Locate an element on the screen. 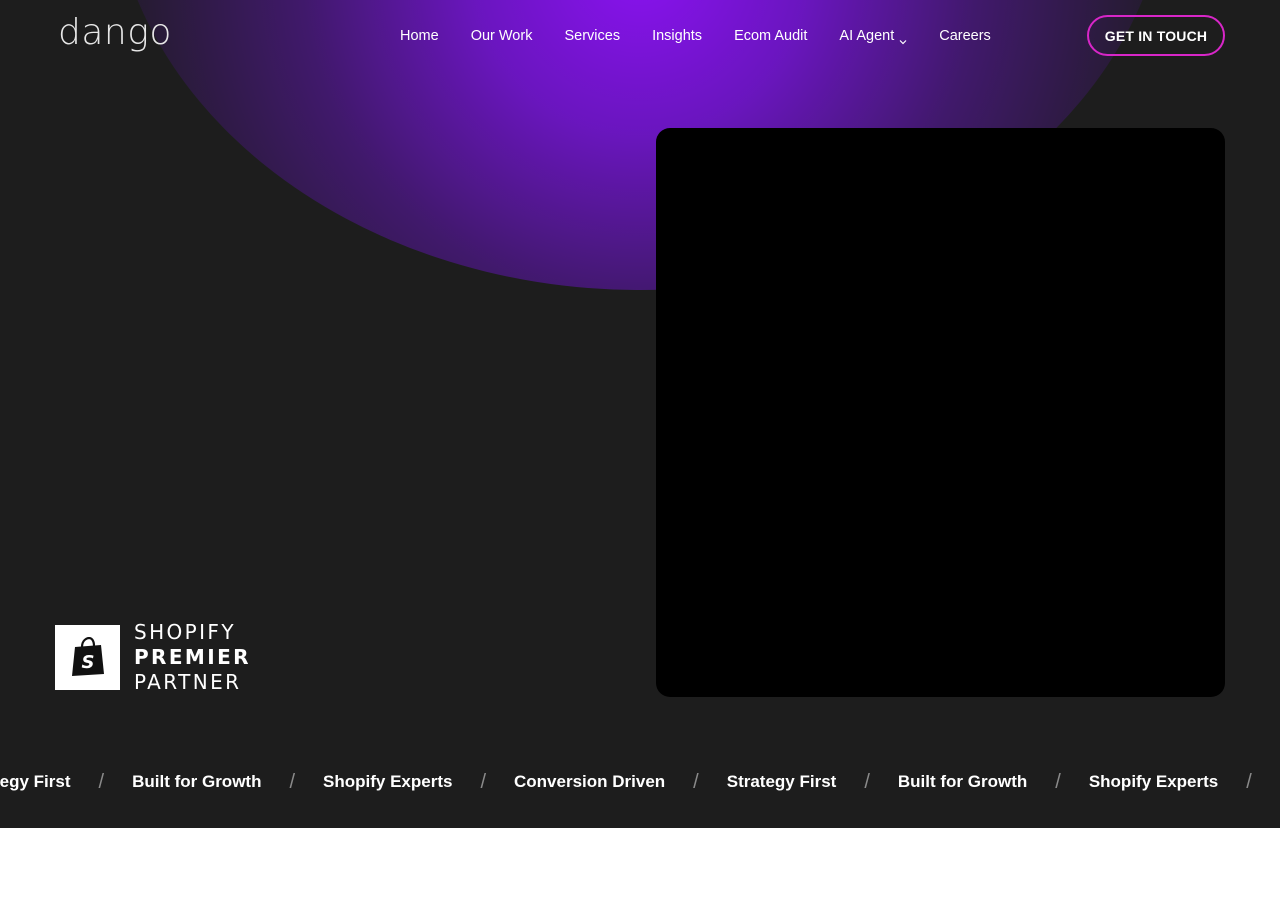 The image size is (1280, 900). badge-line-premier: PREMIER is located at coordinates (192, 656).